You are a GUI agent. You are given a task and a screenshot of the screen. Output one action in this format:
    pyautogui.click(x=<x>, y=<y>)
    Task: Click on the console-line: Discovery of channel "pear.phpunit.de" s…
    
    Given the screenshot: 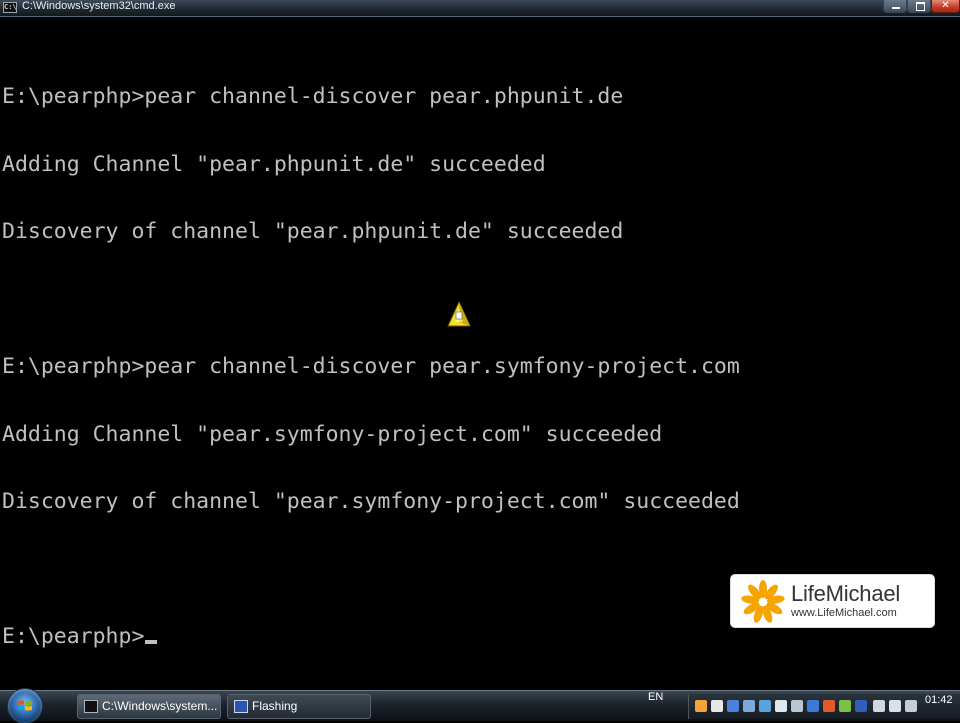 What is the action you would take?
    pyautogui.click(x=313, y=231)
    